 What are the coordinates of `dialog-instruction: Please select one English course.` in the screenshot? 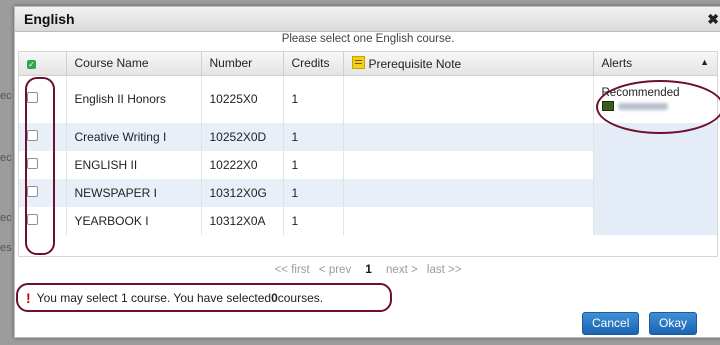 It's located at (368, 39).